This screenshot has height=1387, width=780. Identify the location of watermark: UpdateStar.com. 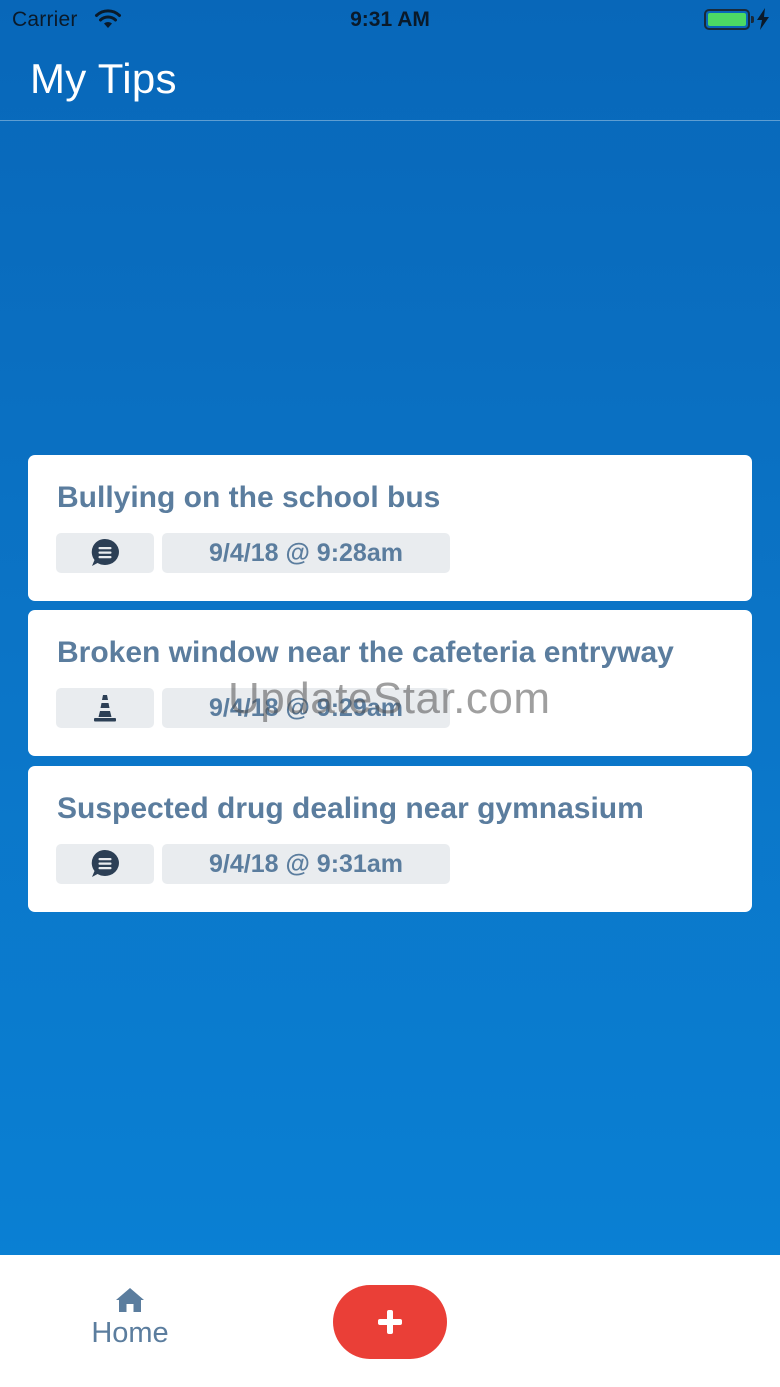
(389, 698).